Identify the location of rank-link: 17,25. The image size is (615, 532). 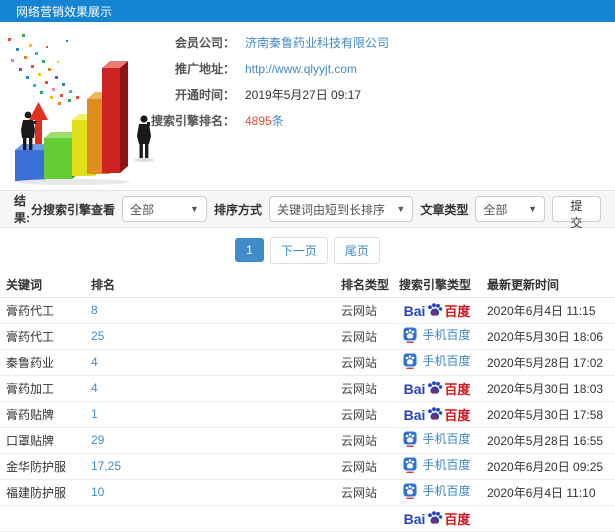
(106, 466).